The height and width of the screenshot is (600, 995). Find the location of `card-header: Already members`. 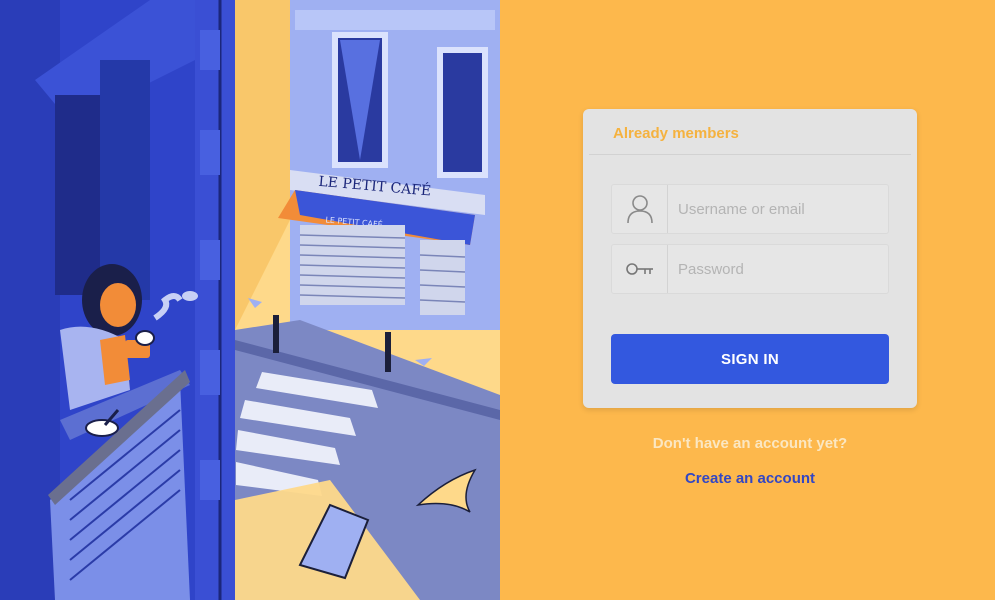

card-header: Already members is located at coordinates (750, 132).